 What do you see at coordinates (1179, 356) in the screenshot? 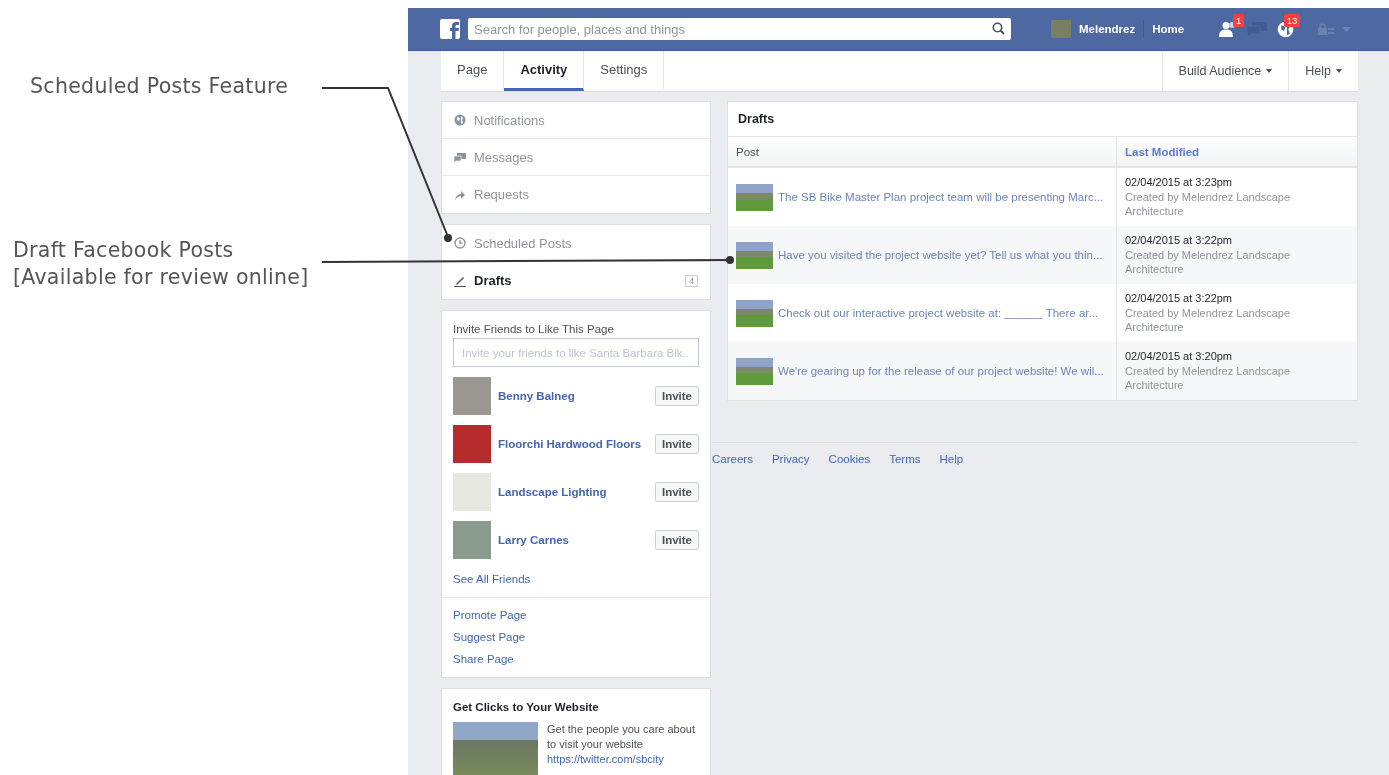
I see `modified-date: 02/04/2015 at 3:20pm` at bounding box center [1179, 356].